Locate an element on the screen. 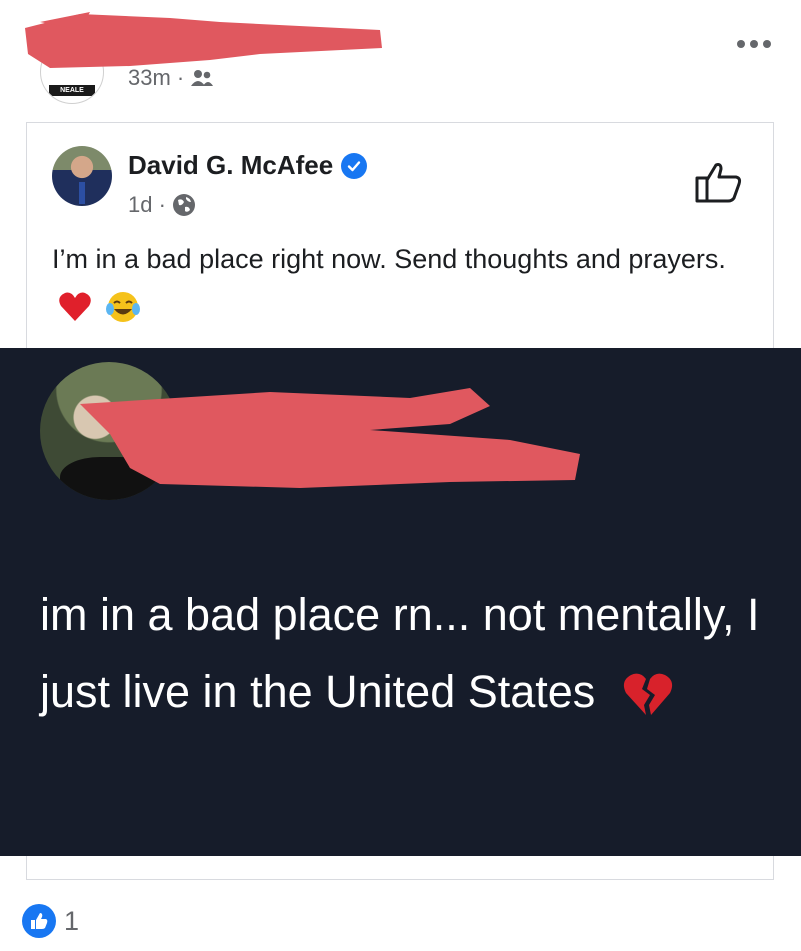 The width and height of the screenshot is (801, 951). tears-of-joy-emoji is located at coordinates (122, 306).